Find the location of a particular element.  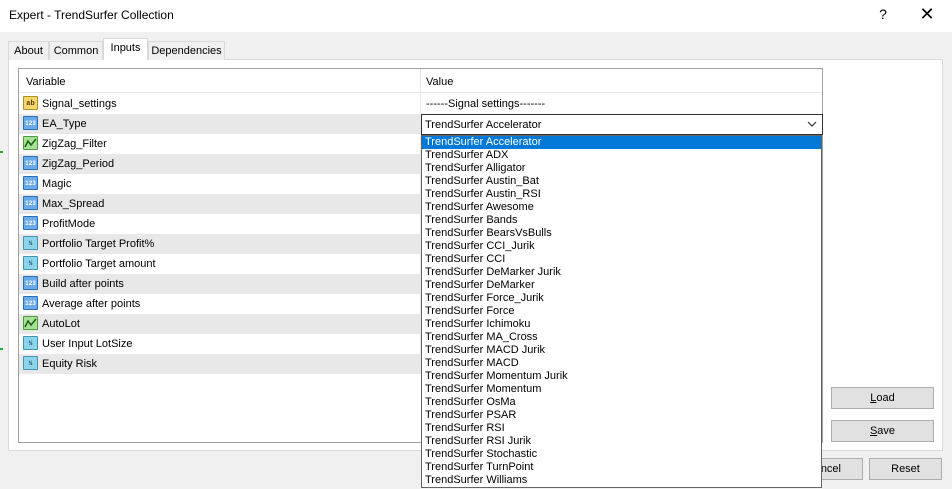

dropdown-option: TrendSurfer ADX is located at coordinates (621, 155).